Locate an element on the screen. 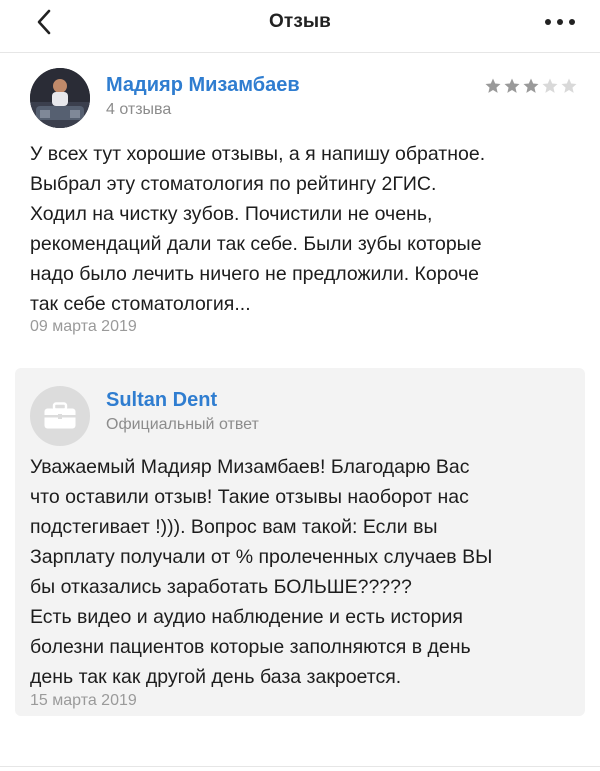 The height and width of the screenshot is (771, 600). avatar-photo is located at coordinates (60, 98).